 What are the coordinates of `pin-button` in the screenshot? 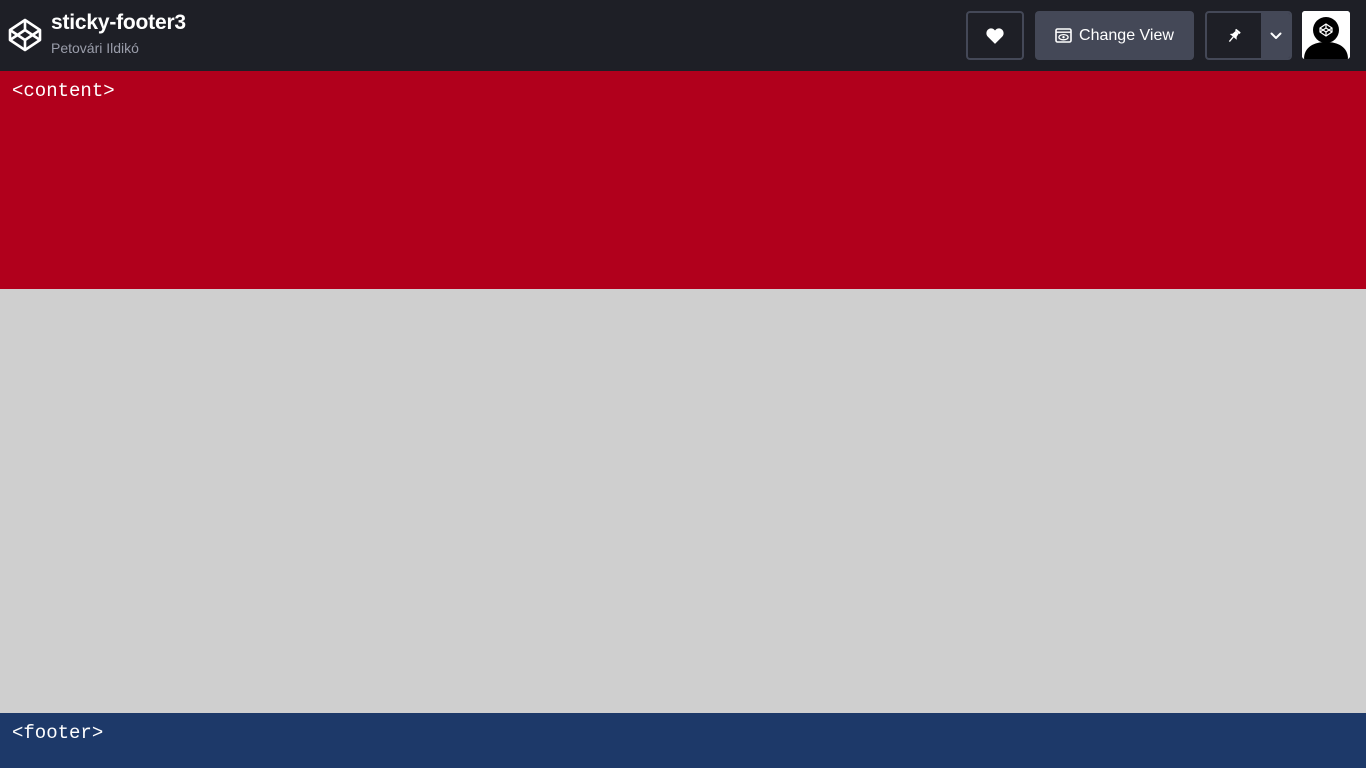 It's located at (1234, 35).